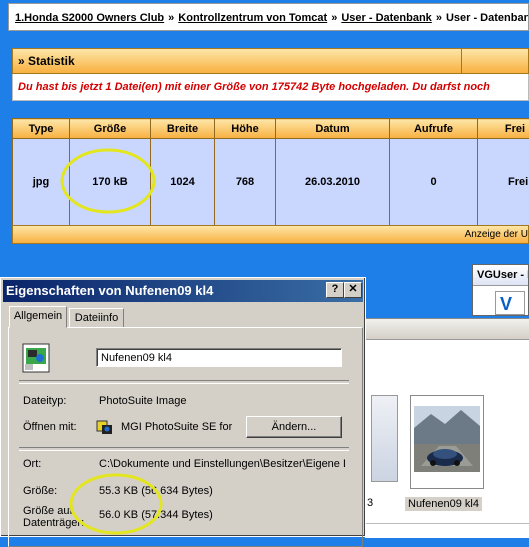 This screenshot has height=547, width=529. I want to click on gd-label-line1: Größe auf, so click(53, 511).